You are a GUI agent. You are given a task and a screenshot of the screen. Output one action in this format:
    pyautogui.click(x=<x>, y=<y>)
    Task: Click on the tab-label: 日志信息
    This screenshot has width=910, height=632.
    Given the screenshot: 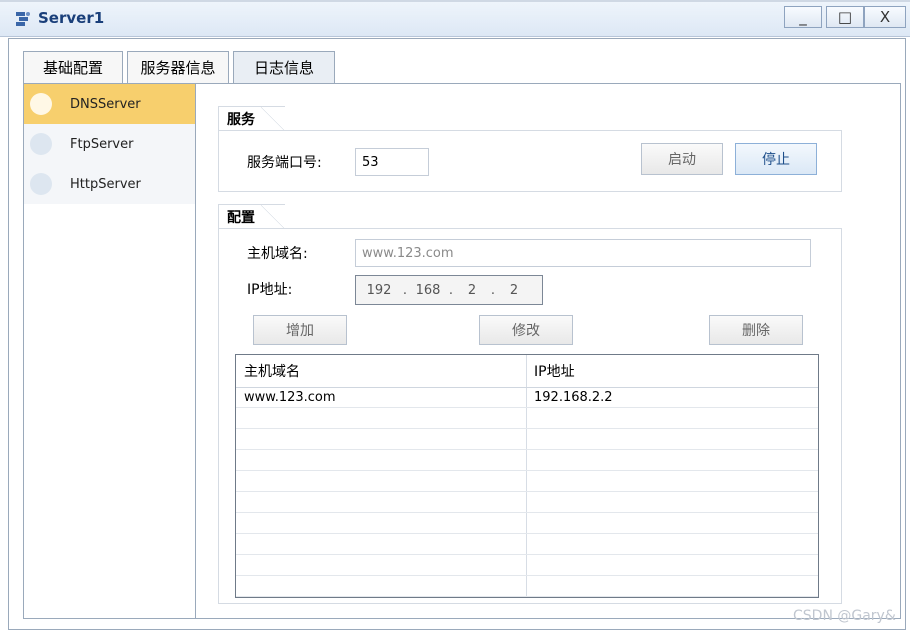 What is the action you would take?
    pyautogui.click(x=283, y=68)
    